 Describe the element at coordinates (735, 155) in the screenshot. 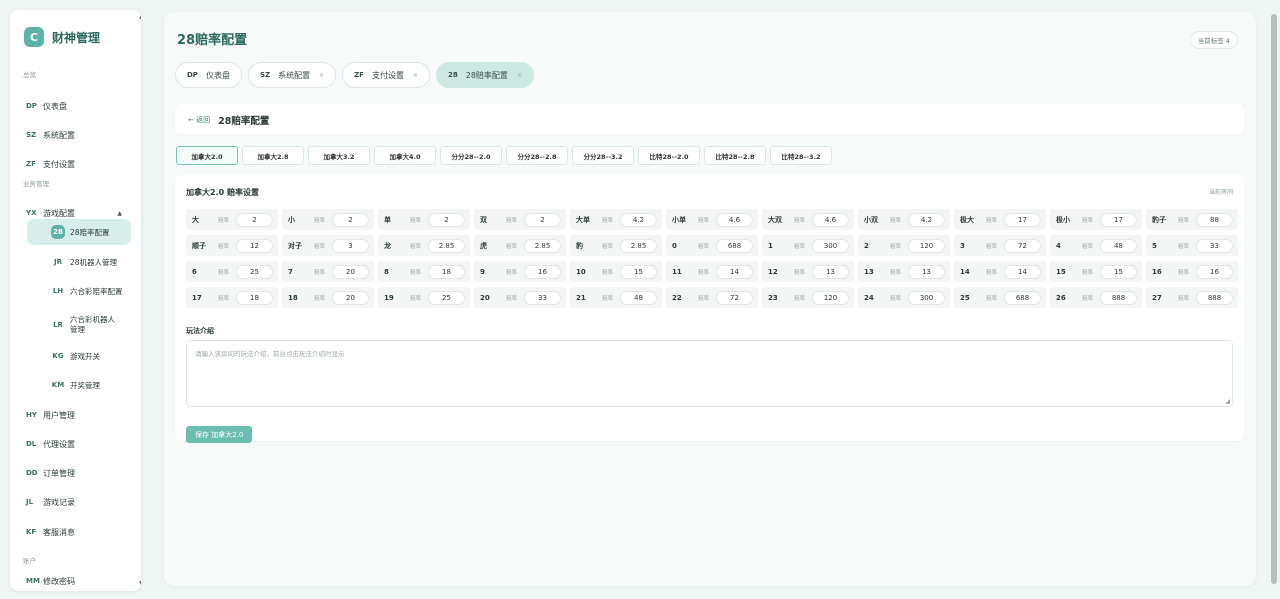

I see `variant-tab: 比特28--2.8` at that location.